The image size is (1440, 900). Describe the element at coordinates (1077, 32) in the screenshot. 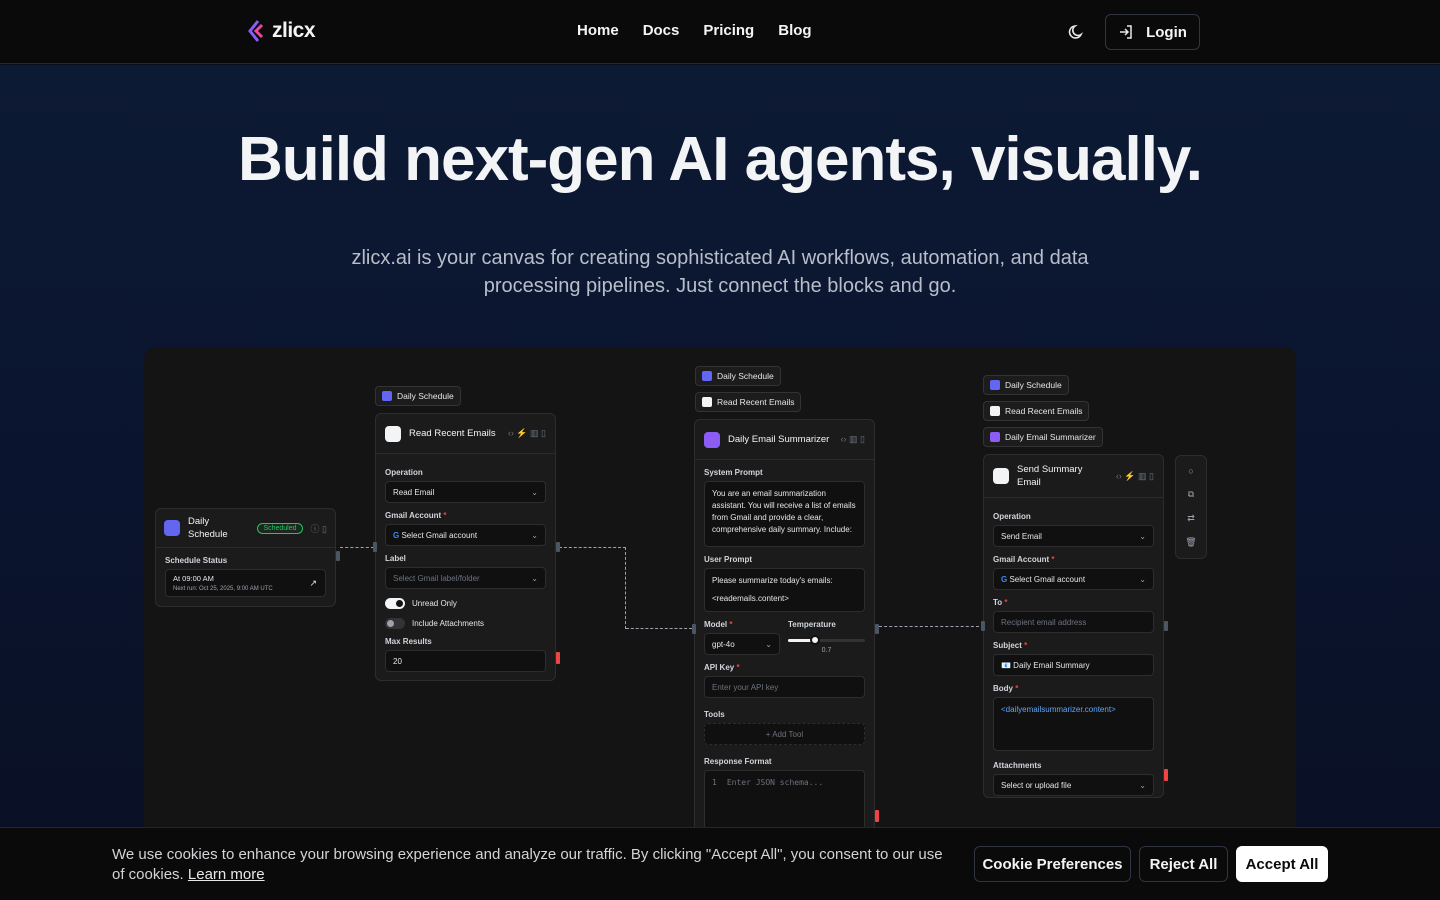

I see `moon-icon` at that location.